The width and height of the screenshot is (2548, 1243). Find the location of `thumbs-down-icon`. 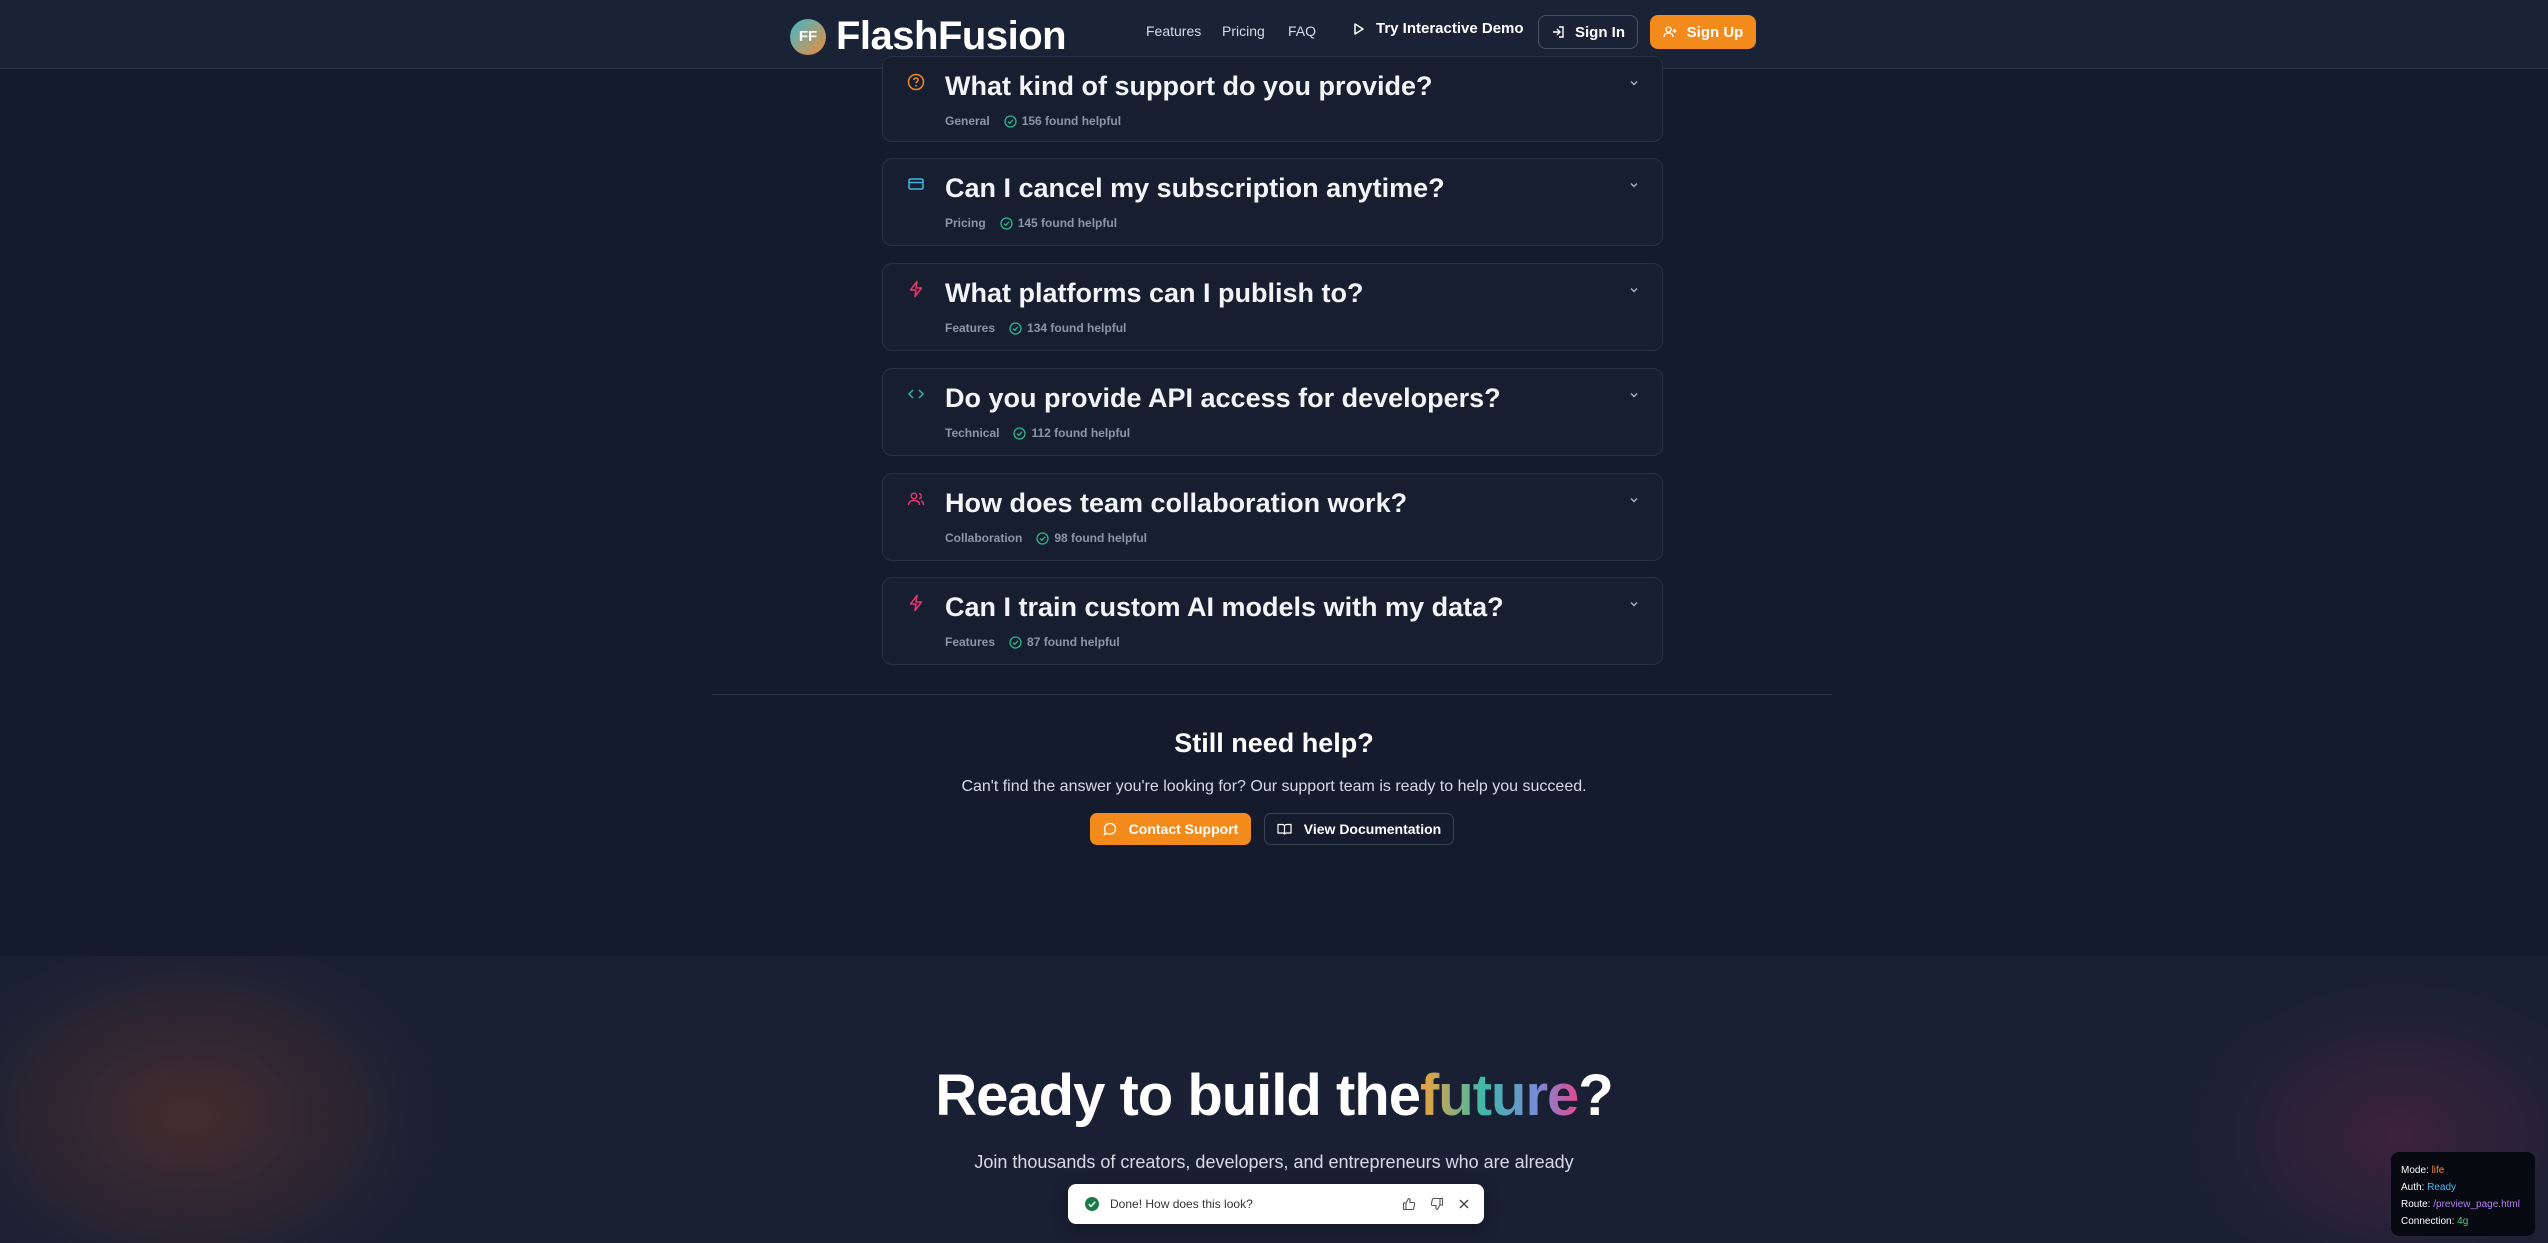

thumbs-down-icon is located at coordinates (1437, 1204).